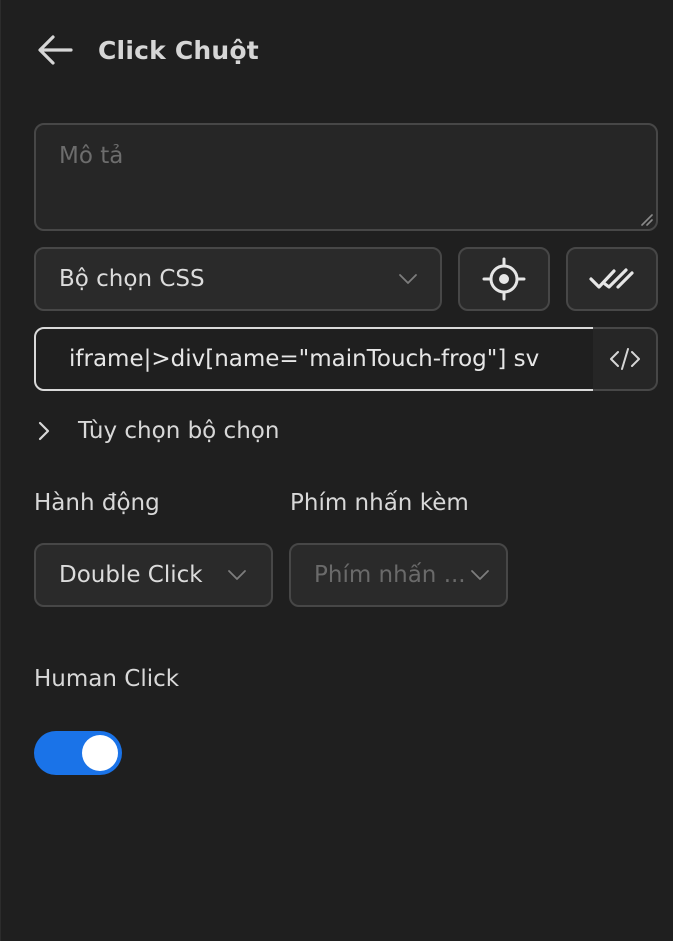 Image resolution: width=673 pixels, height=941 pixels. What do you see at coordinates (91, 156) in the screenshot?
I see `description-placeholder: Mô tả` at bounding box center [91, 156].